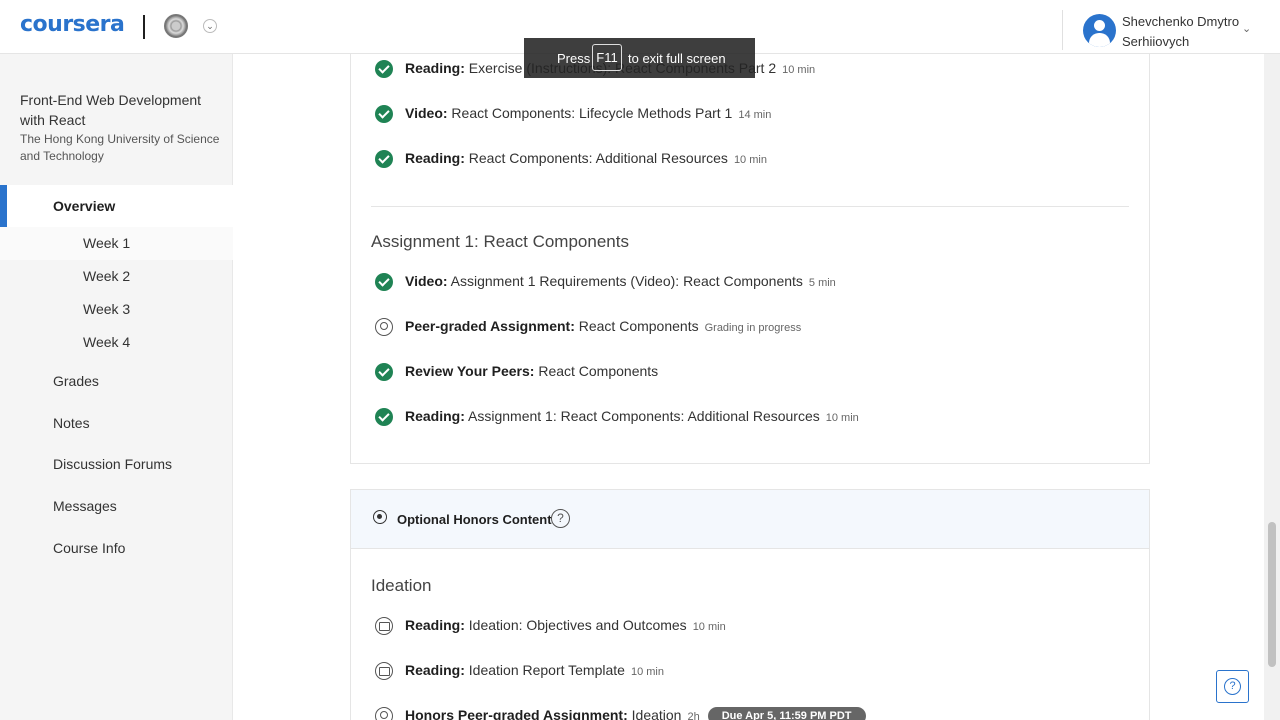 The height and width of the screenshot is (720, 1280). I want to click on honors-content-header: Optional Honors Content ?, so click(750, 519).